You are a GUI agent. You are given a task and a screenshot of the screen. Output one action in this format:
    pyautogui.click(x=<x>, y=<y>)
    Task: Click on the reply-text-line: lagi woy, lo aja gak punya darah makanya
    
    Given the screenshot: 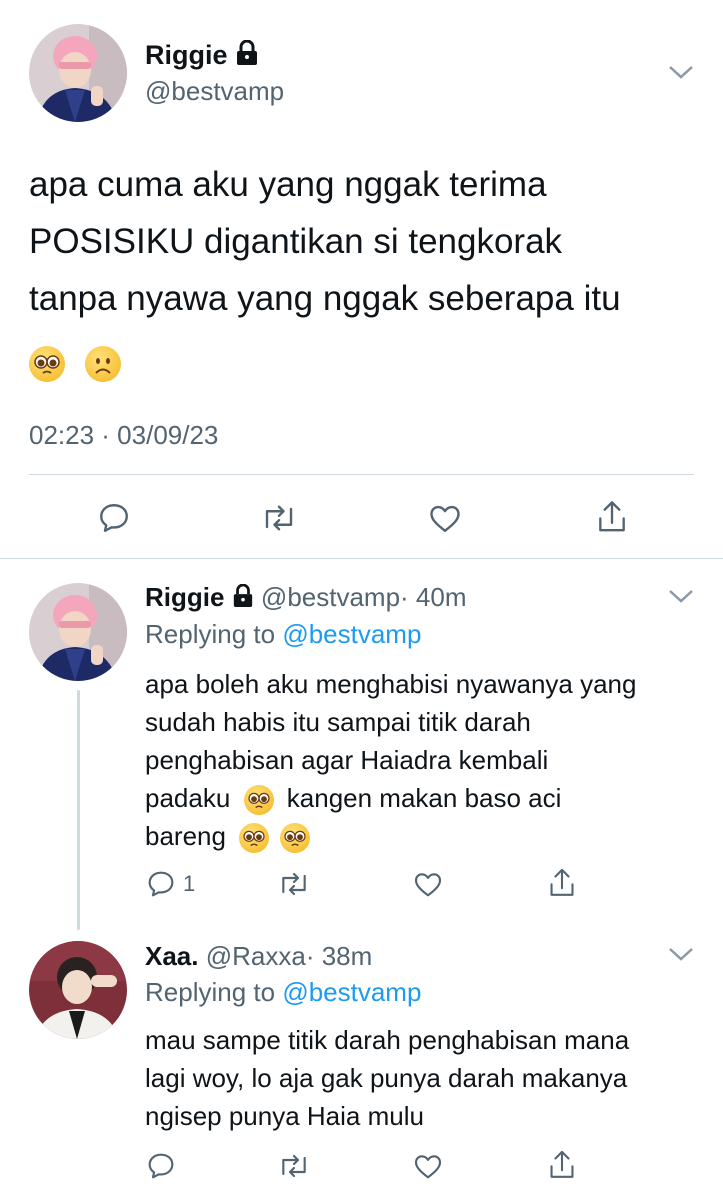 What is the action you would take?
    pyautogui.click(x=386, y=1078)
    